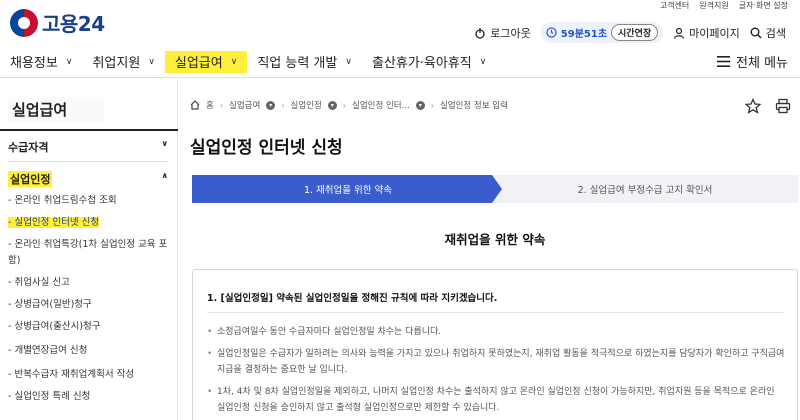  I want to click on session-timer: 59분51초 시간연장, so click(602, 32).